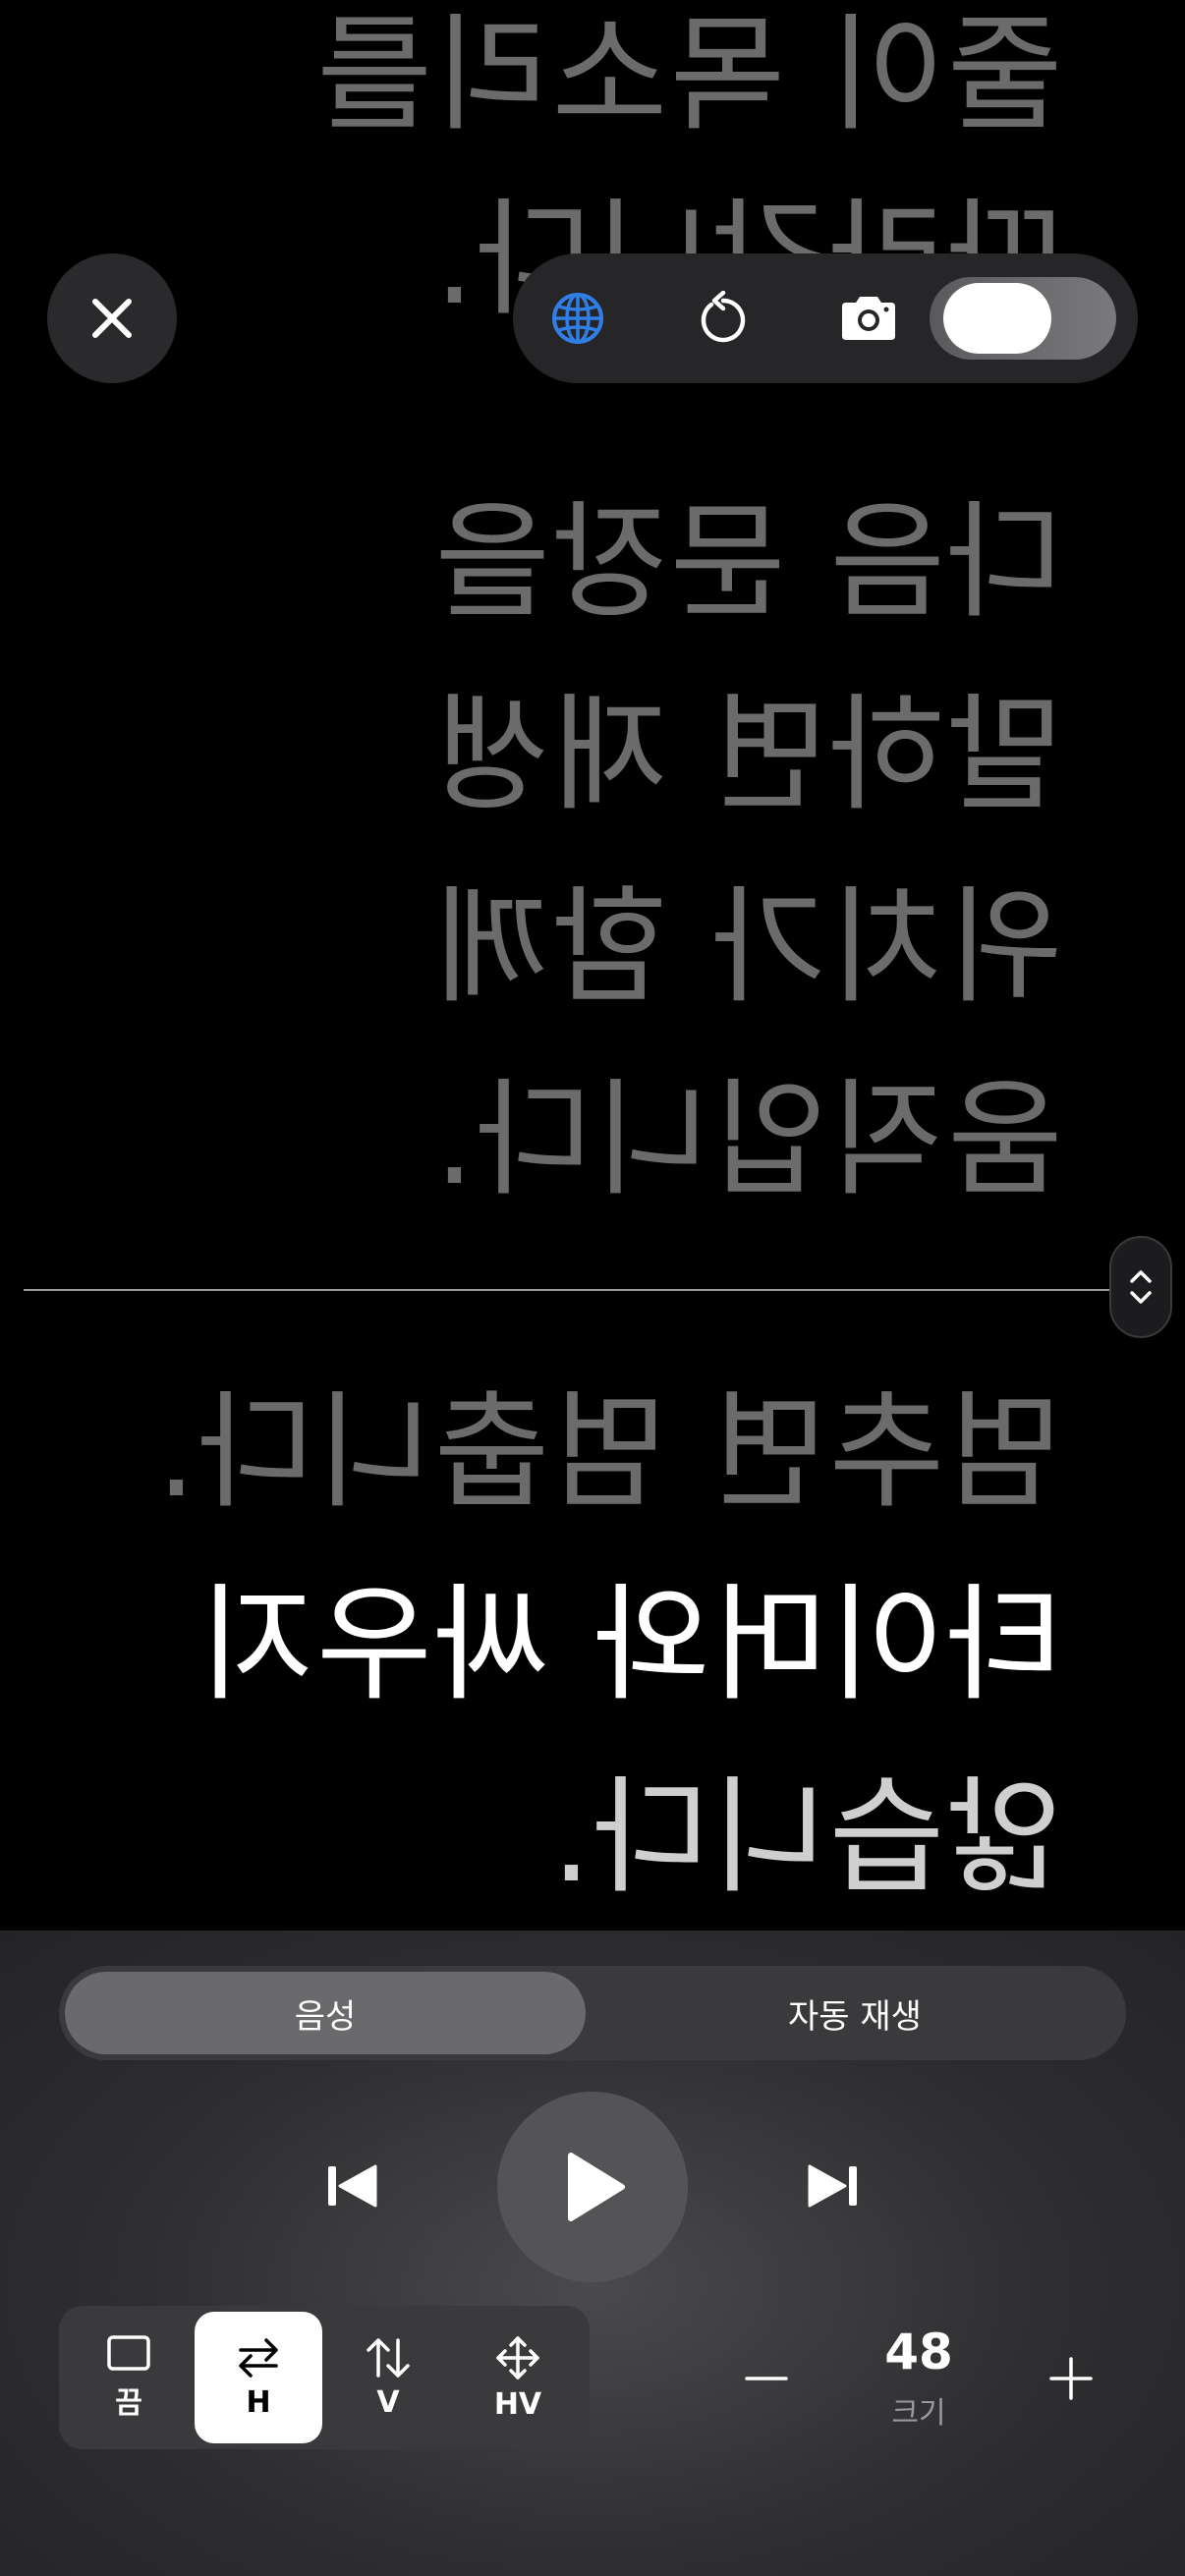 The width and height of the screenshot is (1185, 2576). I want to click on mode-hv-button: HV, so click(518, 2377).